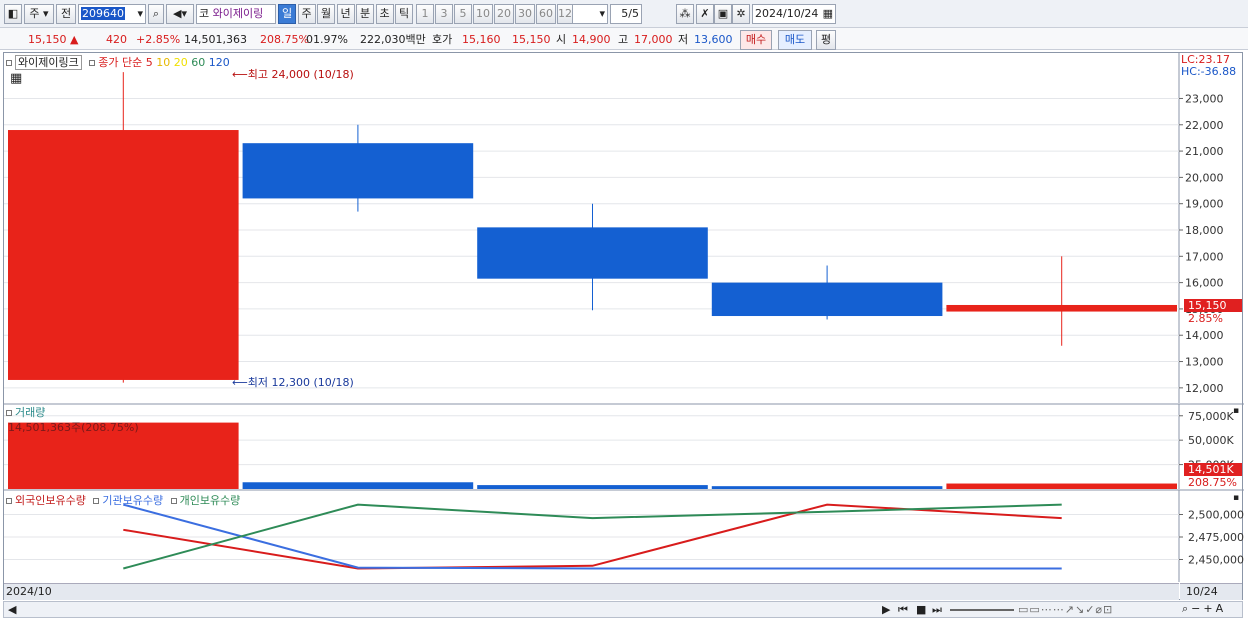  I want to click on interval-button: 5, so click(463, 14).